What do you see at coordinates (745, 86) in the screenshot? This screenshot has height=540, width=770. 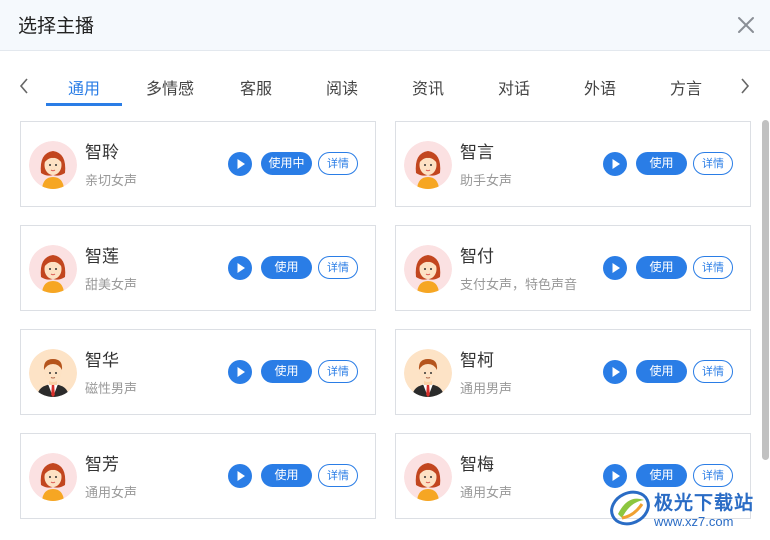 I see `chevron-right-icon` at bounding box center [745, 86].